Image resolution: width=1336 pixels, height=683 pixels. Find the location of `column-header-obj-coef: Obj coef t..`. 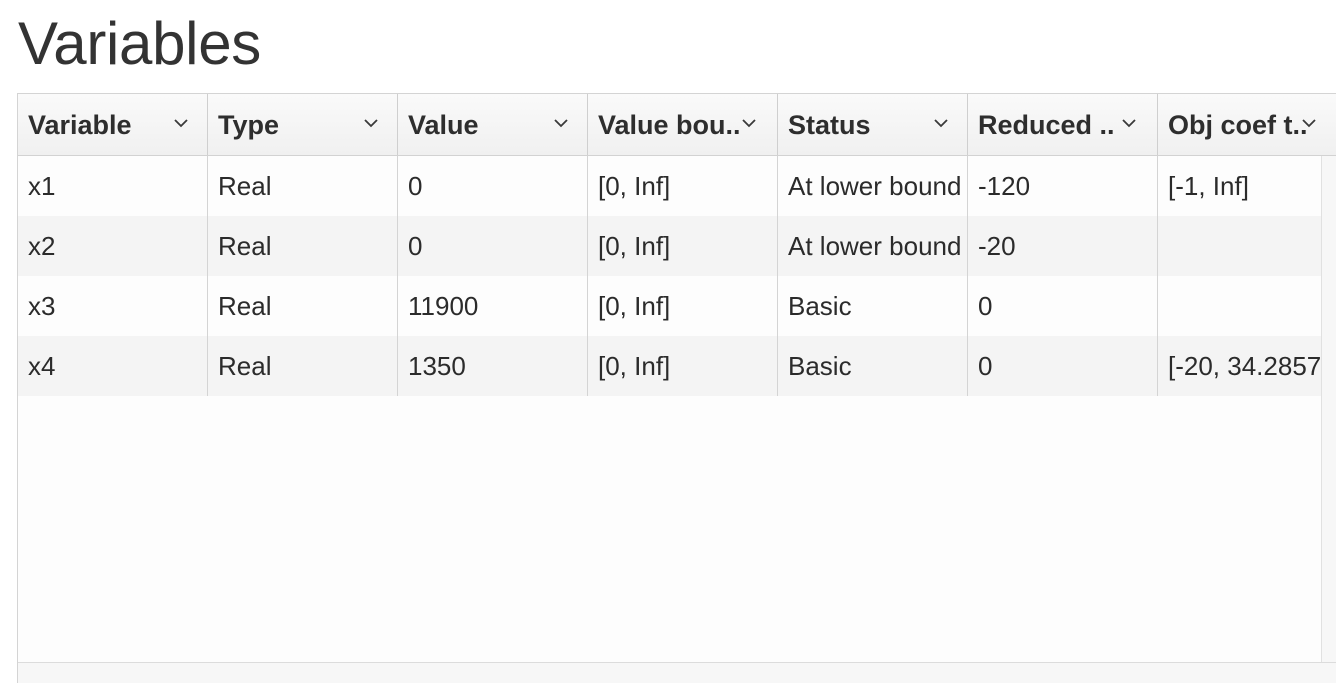

column-header-obj-coef: Obj coef t.. is located at coordinates (1247, 124).